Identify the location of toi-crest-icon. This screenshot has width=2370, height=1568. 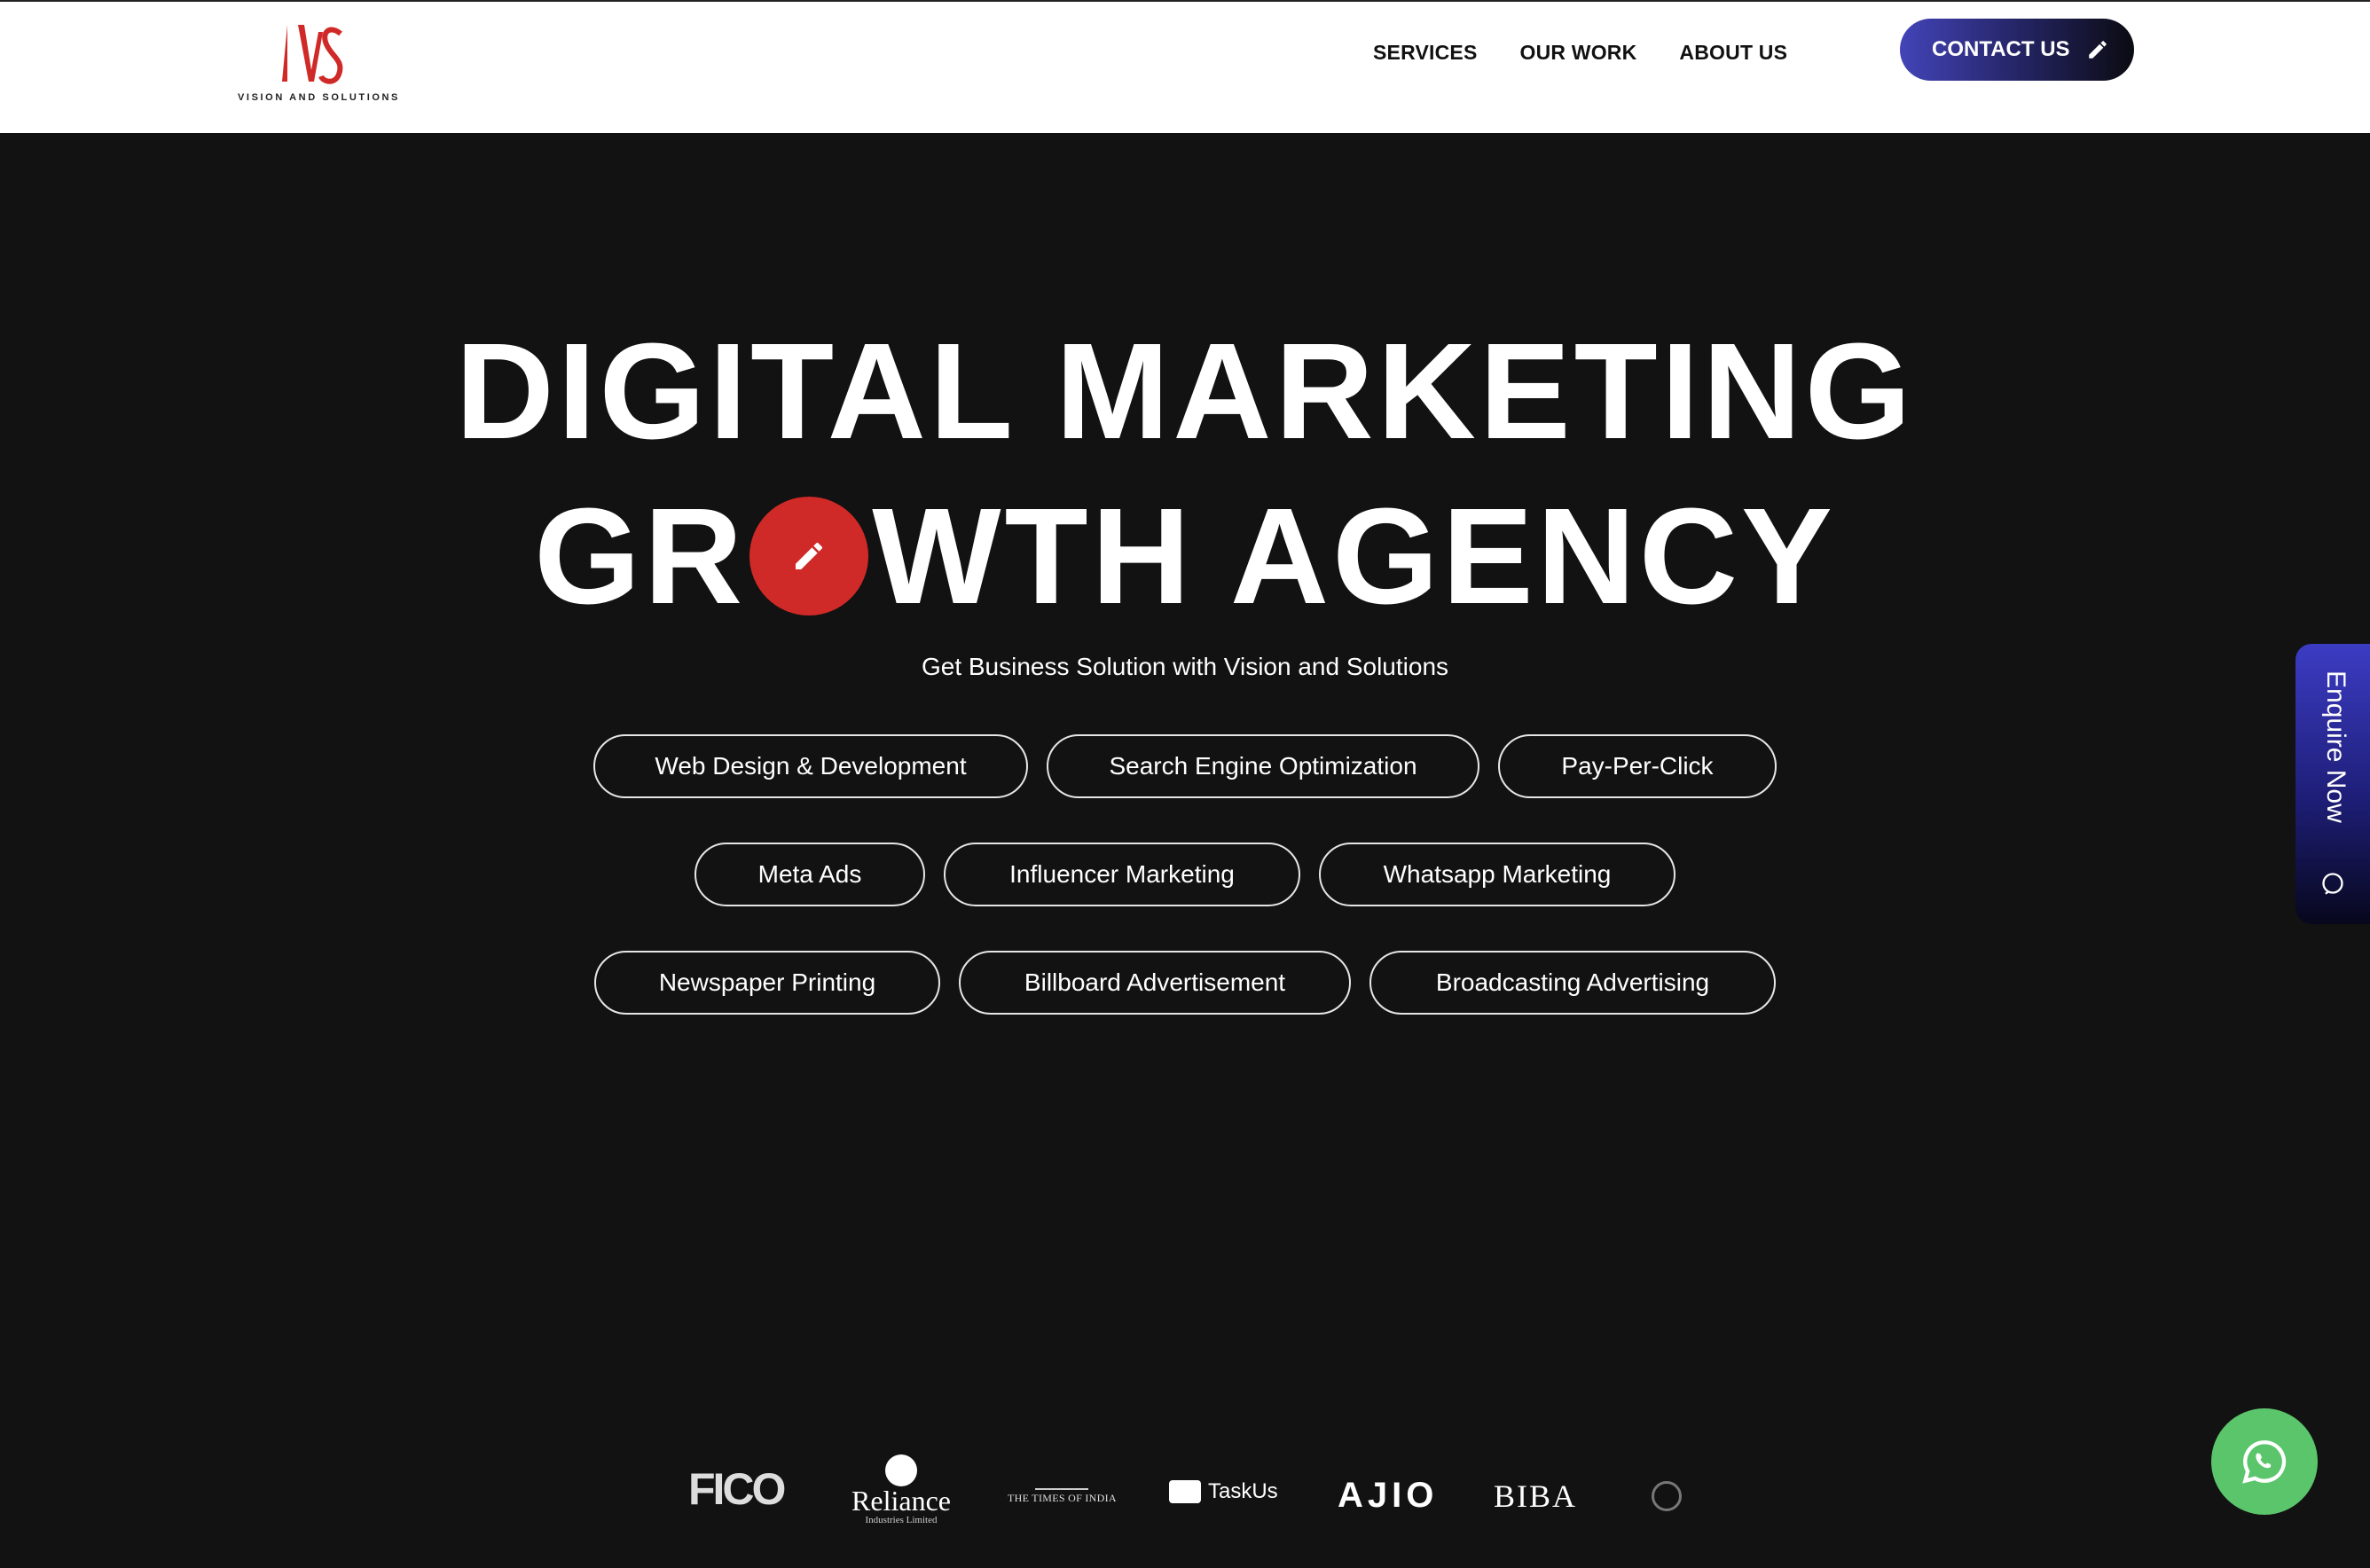
(1062, 1483).